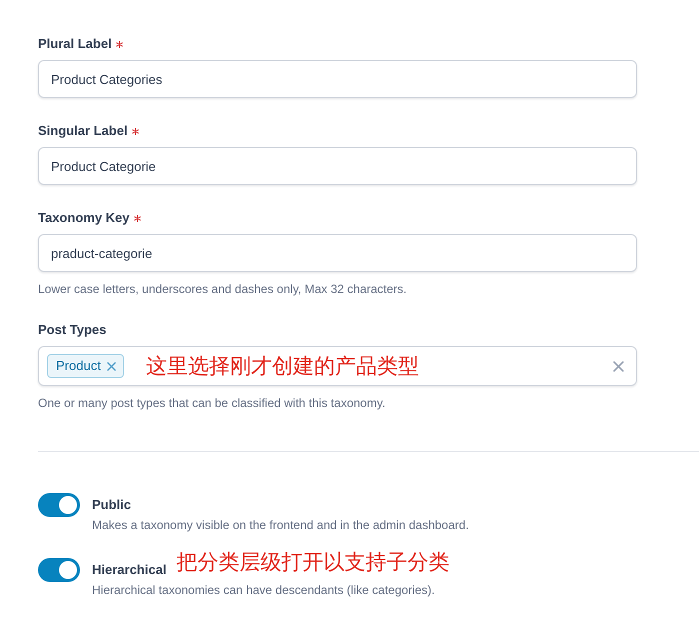 Image resolution: width=699 pixels, height=624 pixels. Describe the element at coordinates (337, 166) in the screenshot. I see `text-field: Product Categorie` at that location.